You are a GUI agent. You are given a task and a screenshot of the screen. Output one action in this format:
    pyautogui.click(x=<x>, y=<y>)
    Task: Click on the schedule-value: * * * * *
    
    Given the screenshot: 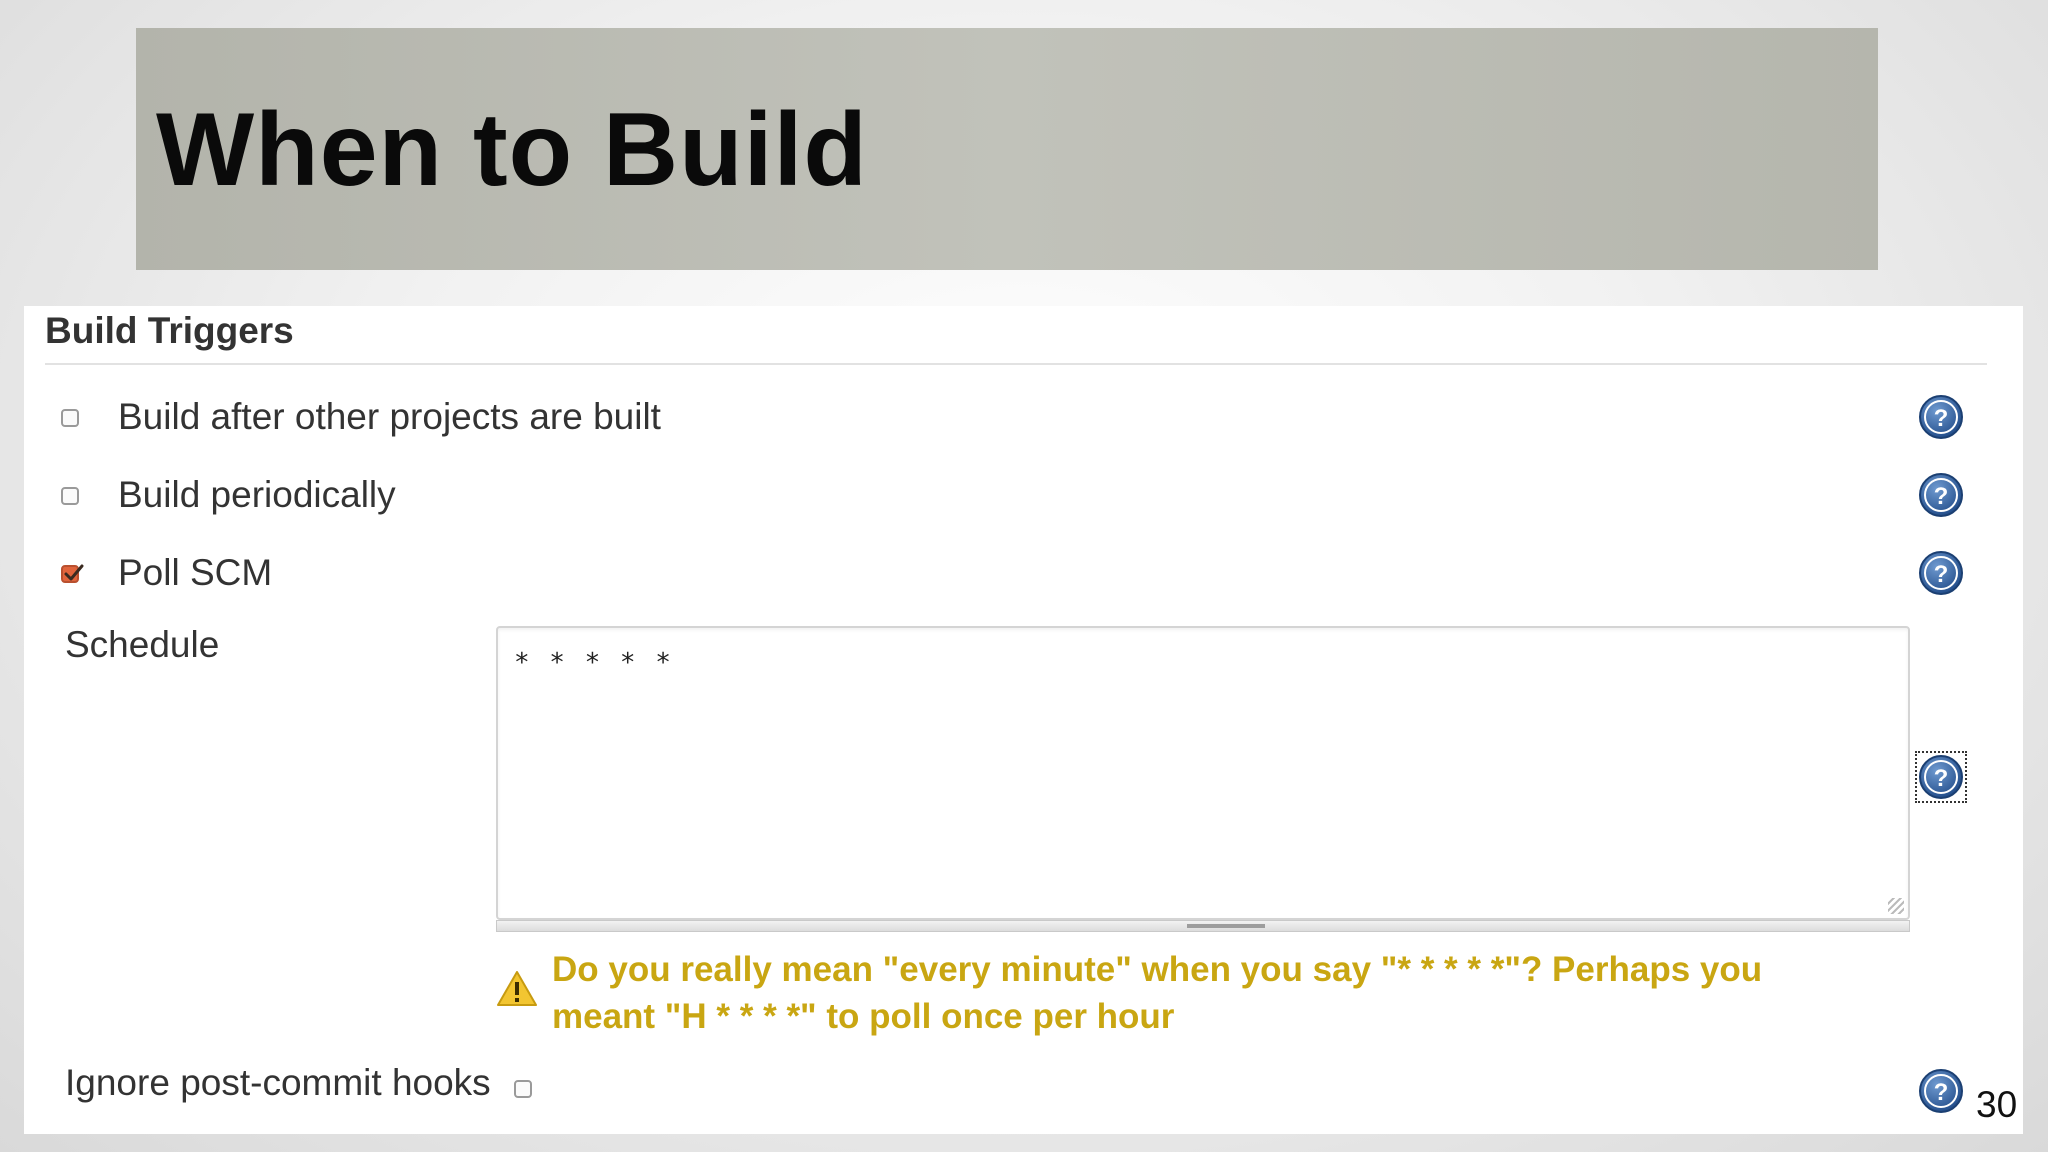 What is the action you would take?
    pyautogui.click(x=593, y=663)
    